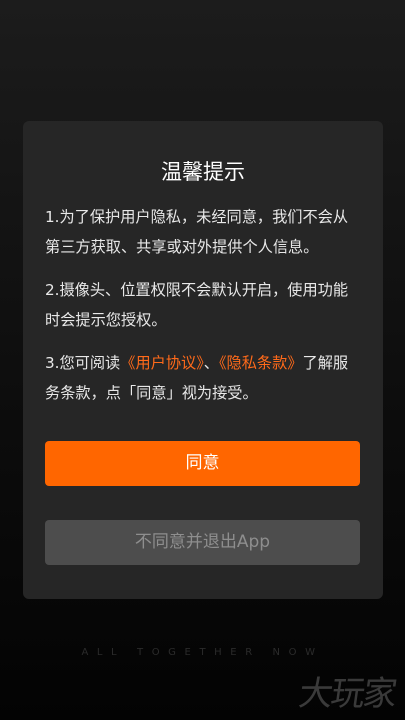 This screenshot has width=405, height=720. What do you see at coordinates (261, 363) in the screenshot?
I see `privacy-terms-link: 《隐私条款》` at bounding box center [261, 363].